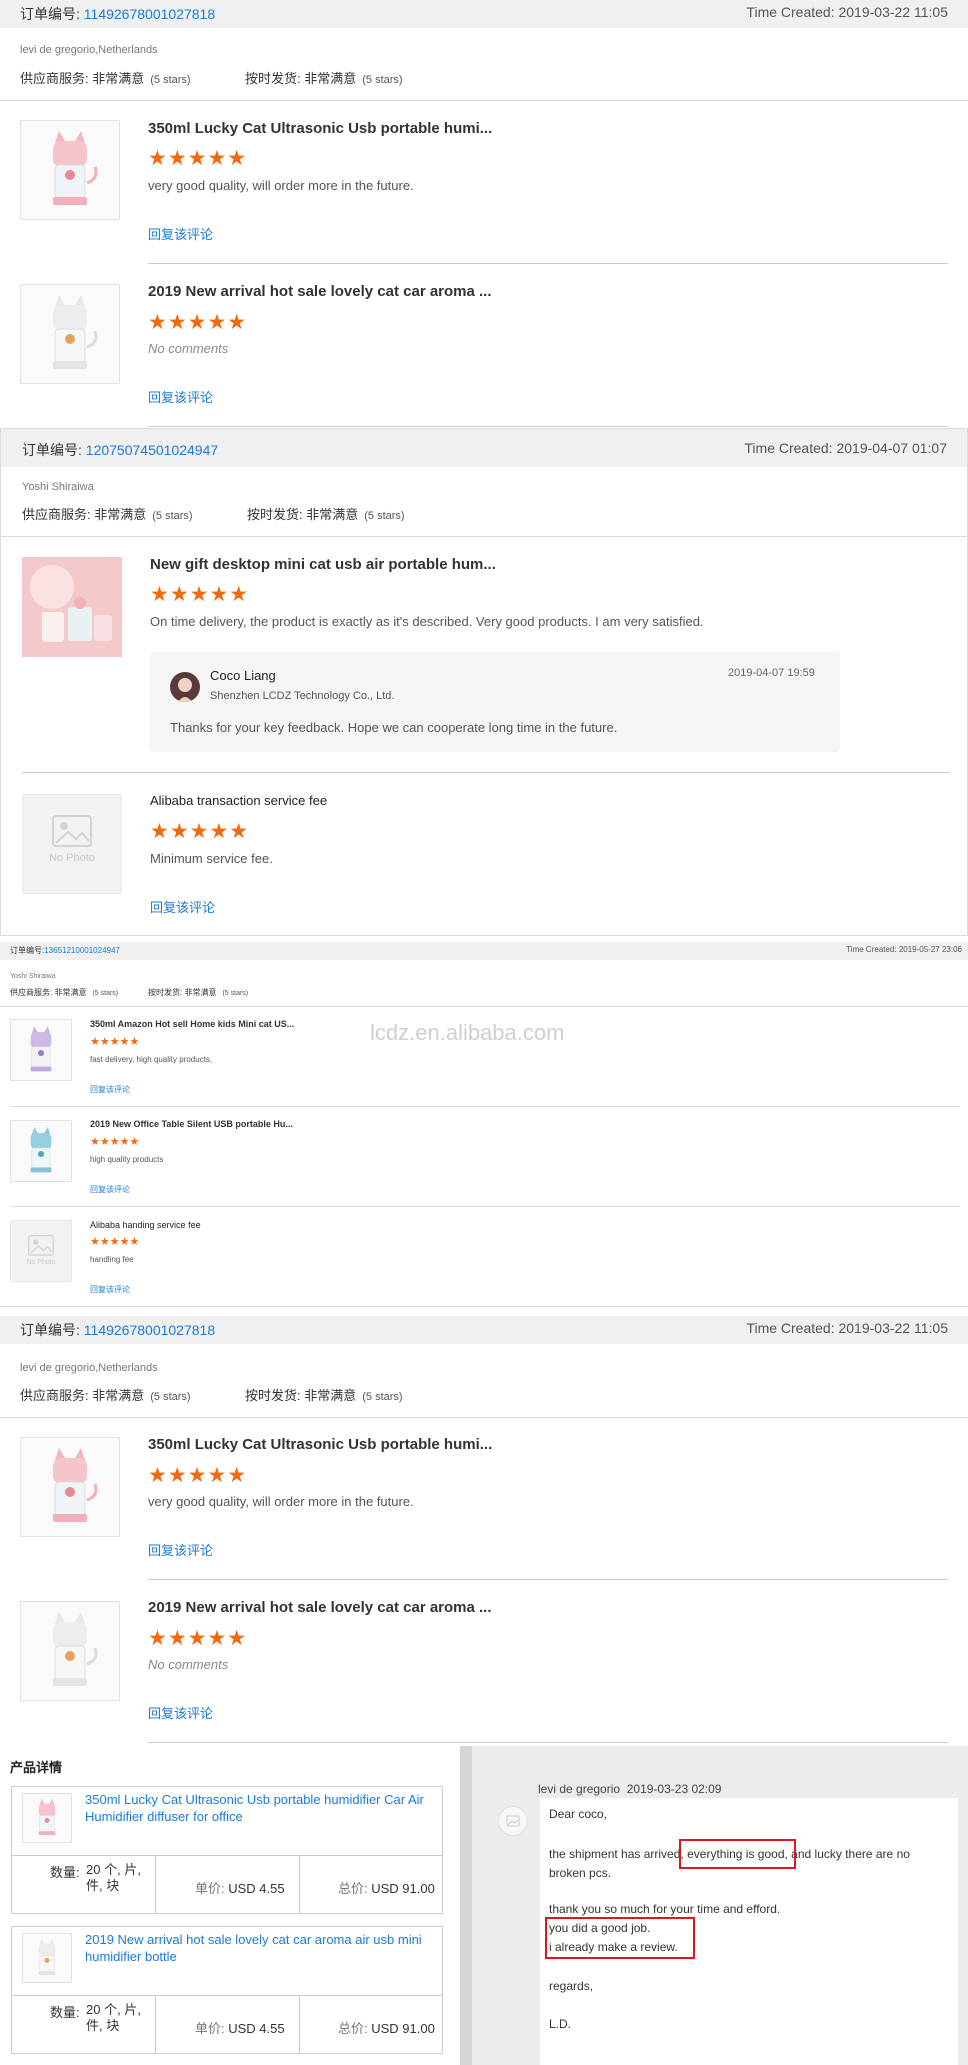 This screenshot has height=2065, width=968. What do you see at coordinates (737, 1854) in the screenshot?
I see `highlight-box: everything is good,` at bounding box center [737, 1854].